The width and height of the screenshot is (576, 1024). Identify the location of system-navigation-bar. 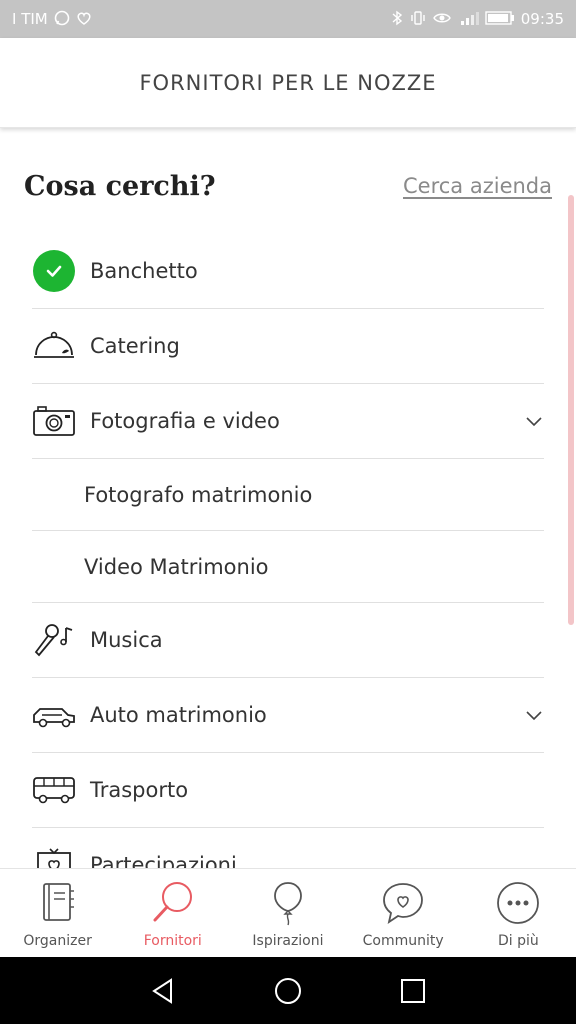
(288, 990).